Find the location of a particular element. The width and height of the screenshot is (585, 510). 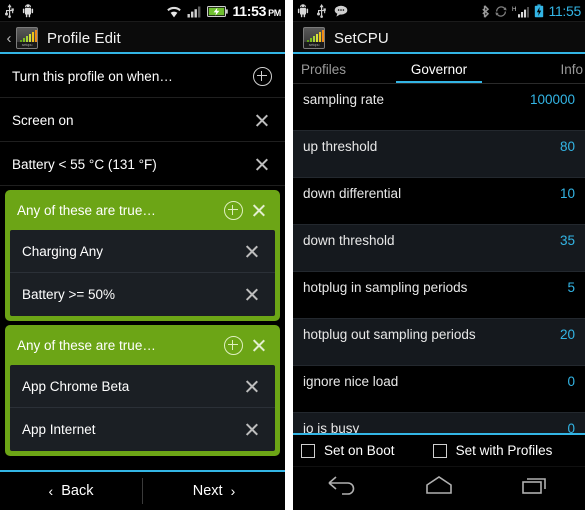

up-navigation-icon: ‹ is located at coordinates (9, 38).